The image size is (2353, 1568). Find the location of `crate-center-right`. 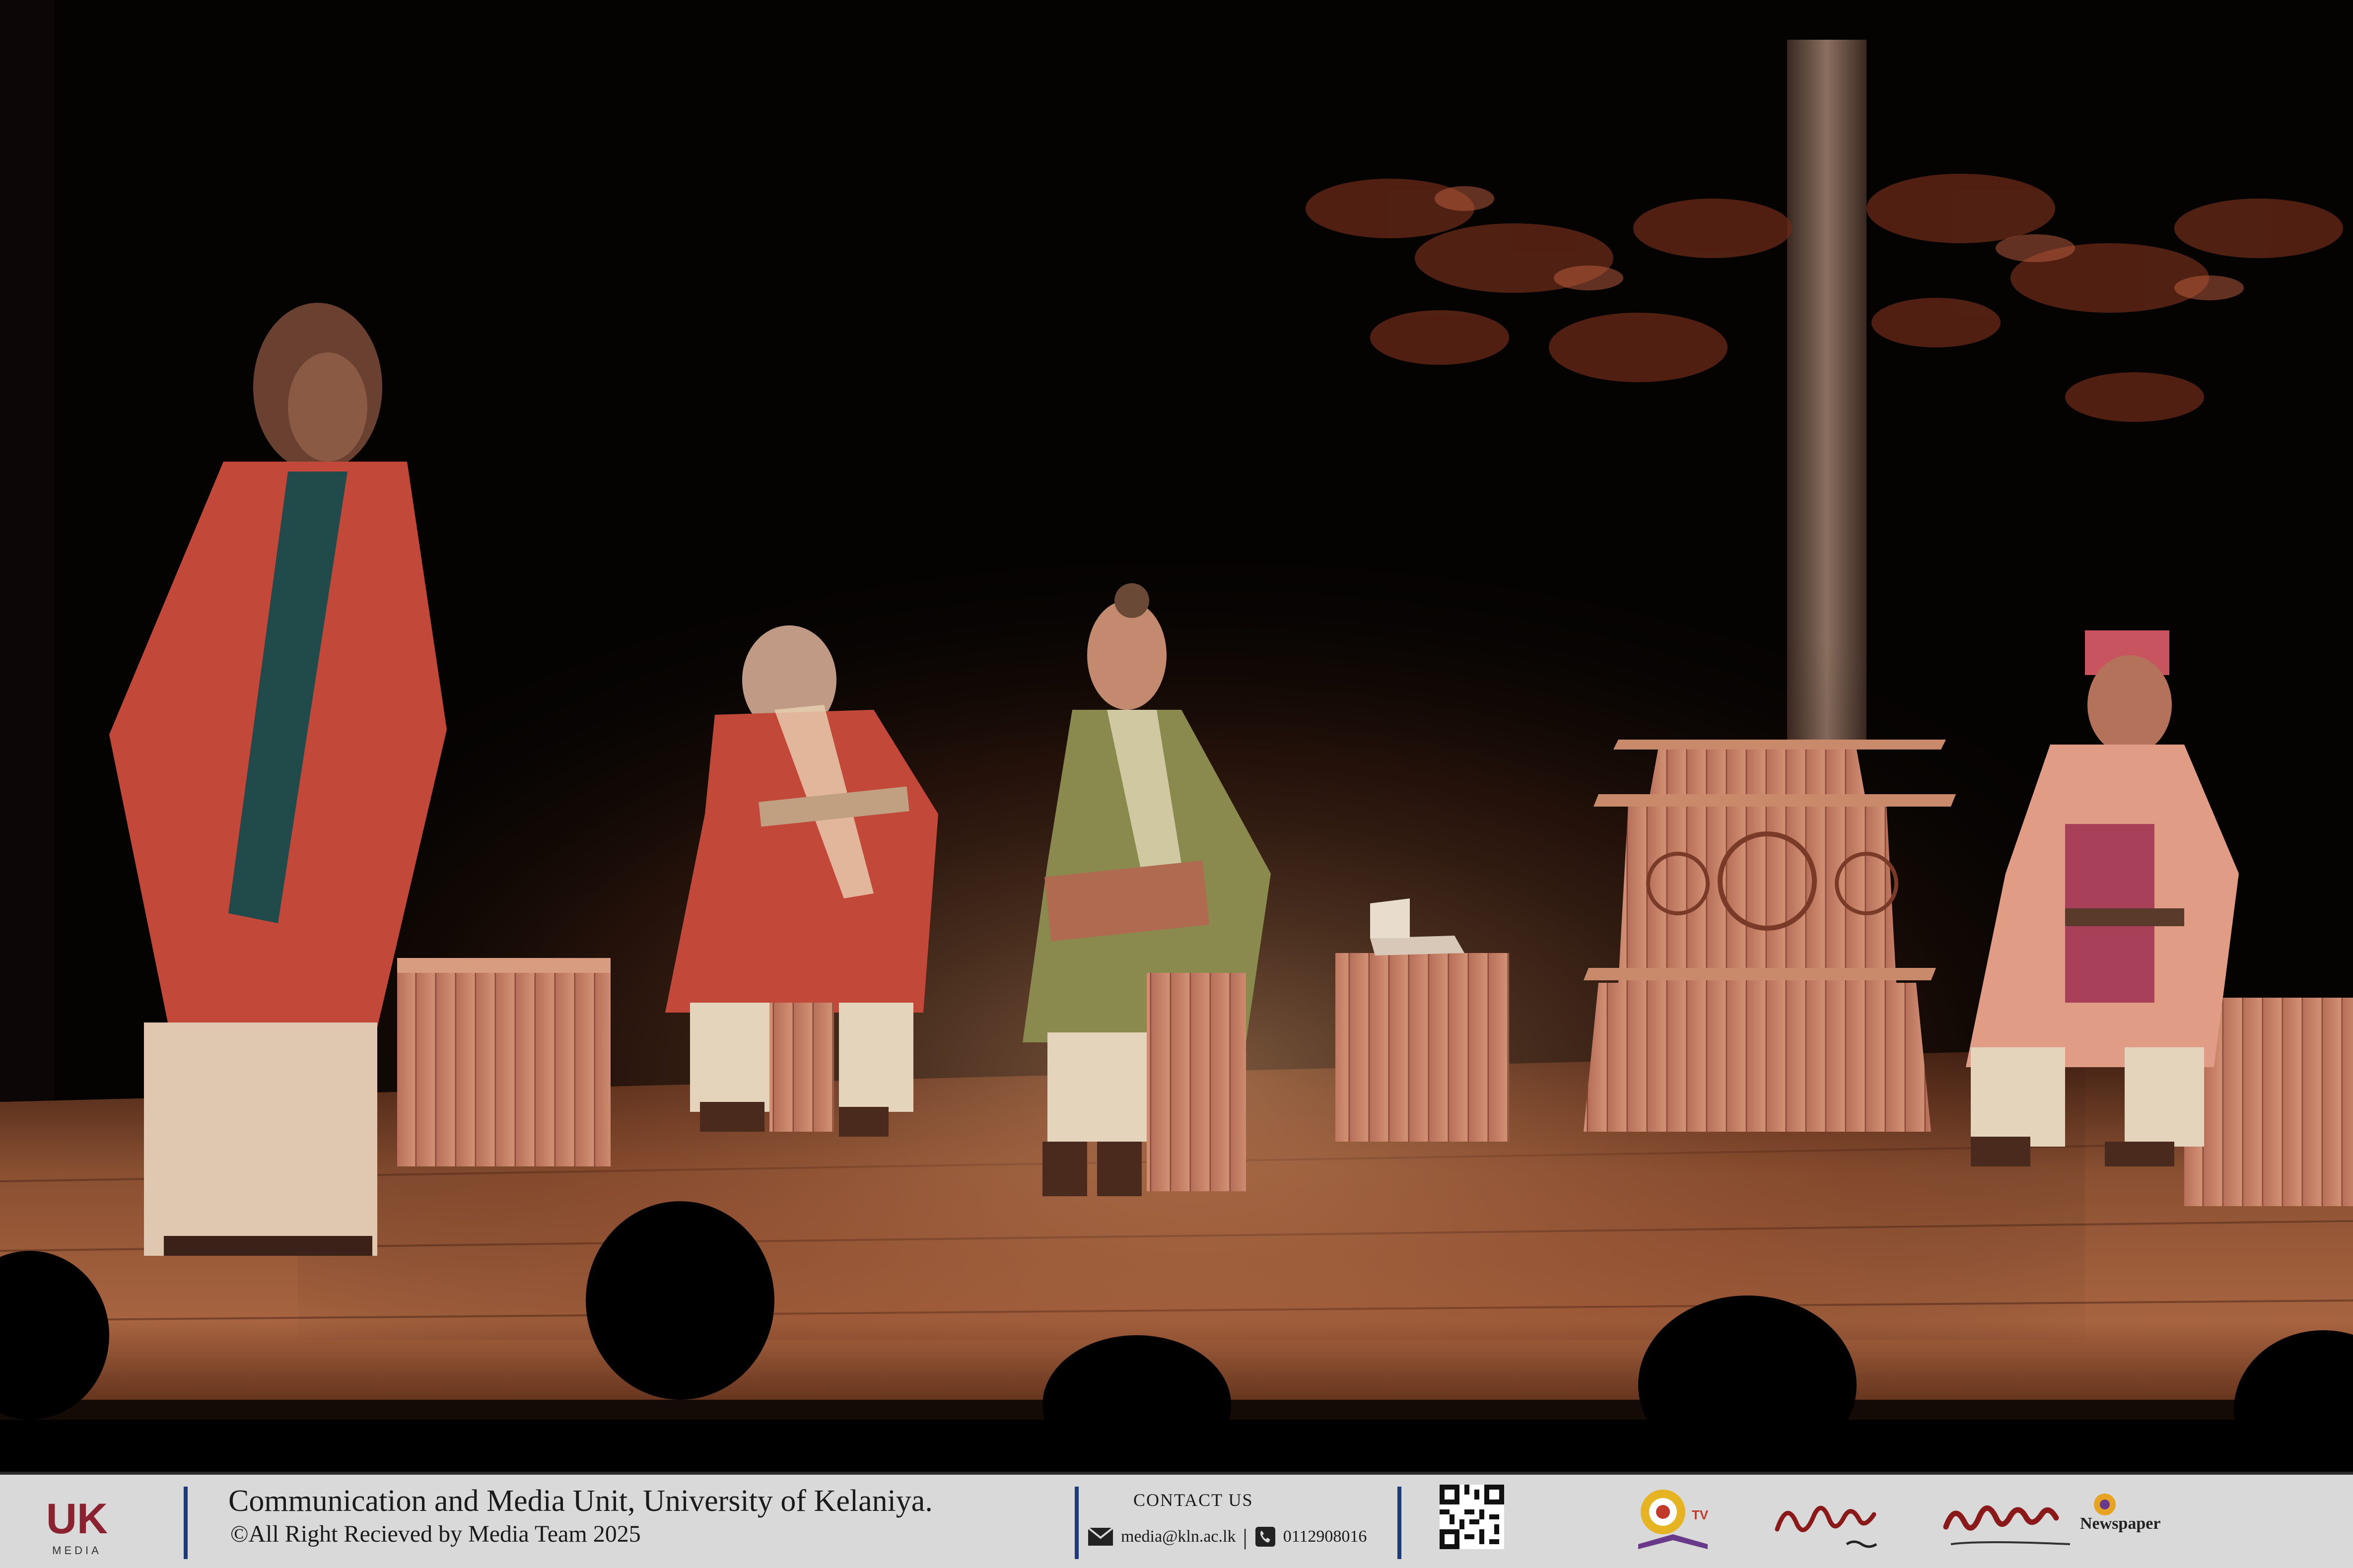

crate-center-right is located at coordinates (1422, 1047).